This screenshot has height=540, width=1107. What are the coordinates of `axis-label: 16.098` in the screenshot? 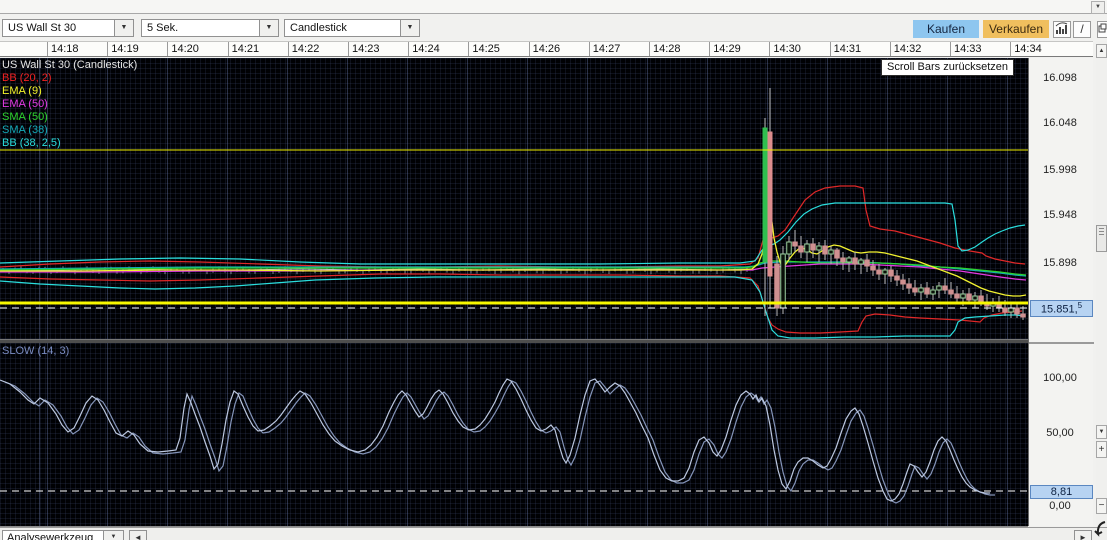 It's located at (1060, 78).